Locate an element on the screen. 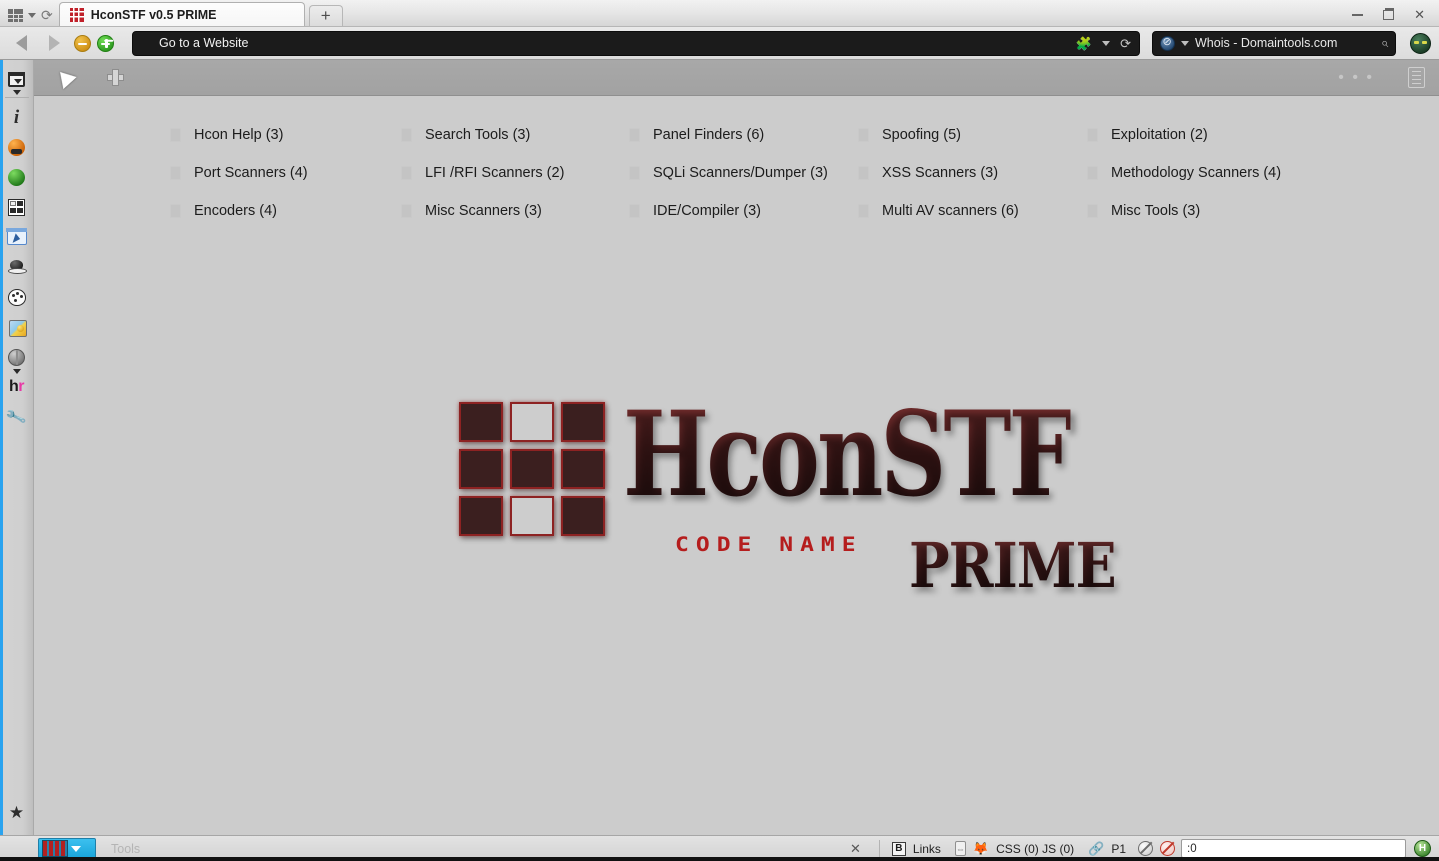 This screenshot has height=861, width=1439. sidebar-item-wrench: 🔧 is located at coordinates (17, 417).